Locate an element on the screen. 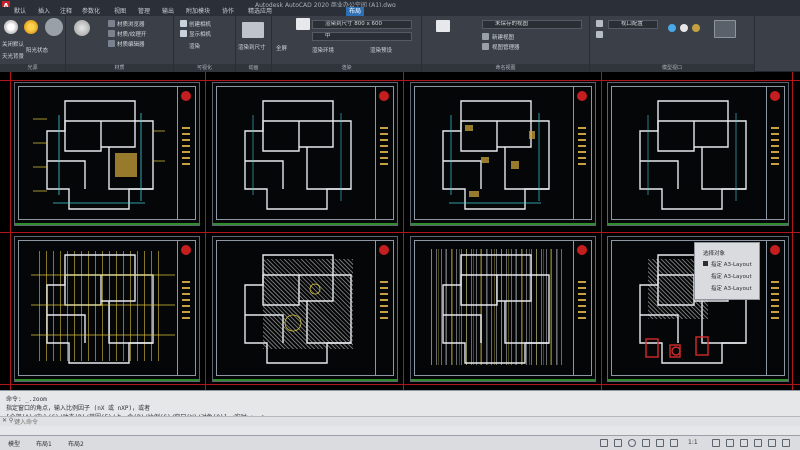  panel-title-materials: 材质 is located at coordinates (119, 68).